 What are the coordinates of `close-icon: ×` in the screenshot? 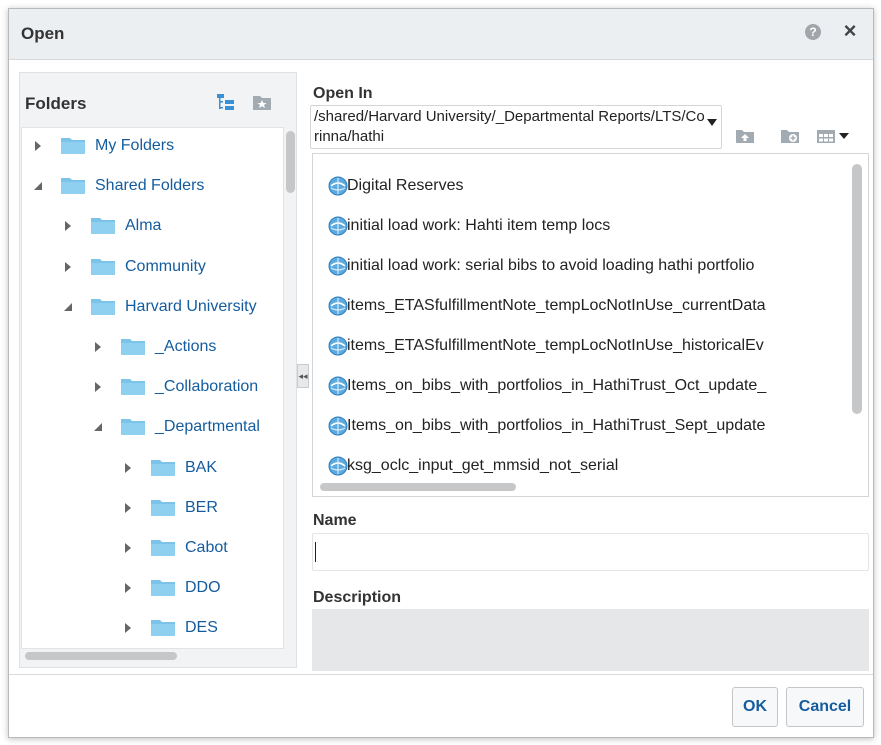 It's located at (850, 31).